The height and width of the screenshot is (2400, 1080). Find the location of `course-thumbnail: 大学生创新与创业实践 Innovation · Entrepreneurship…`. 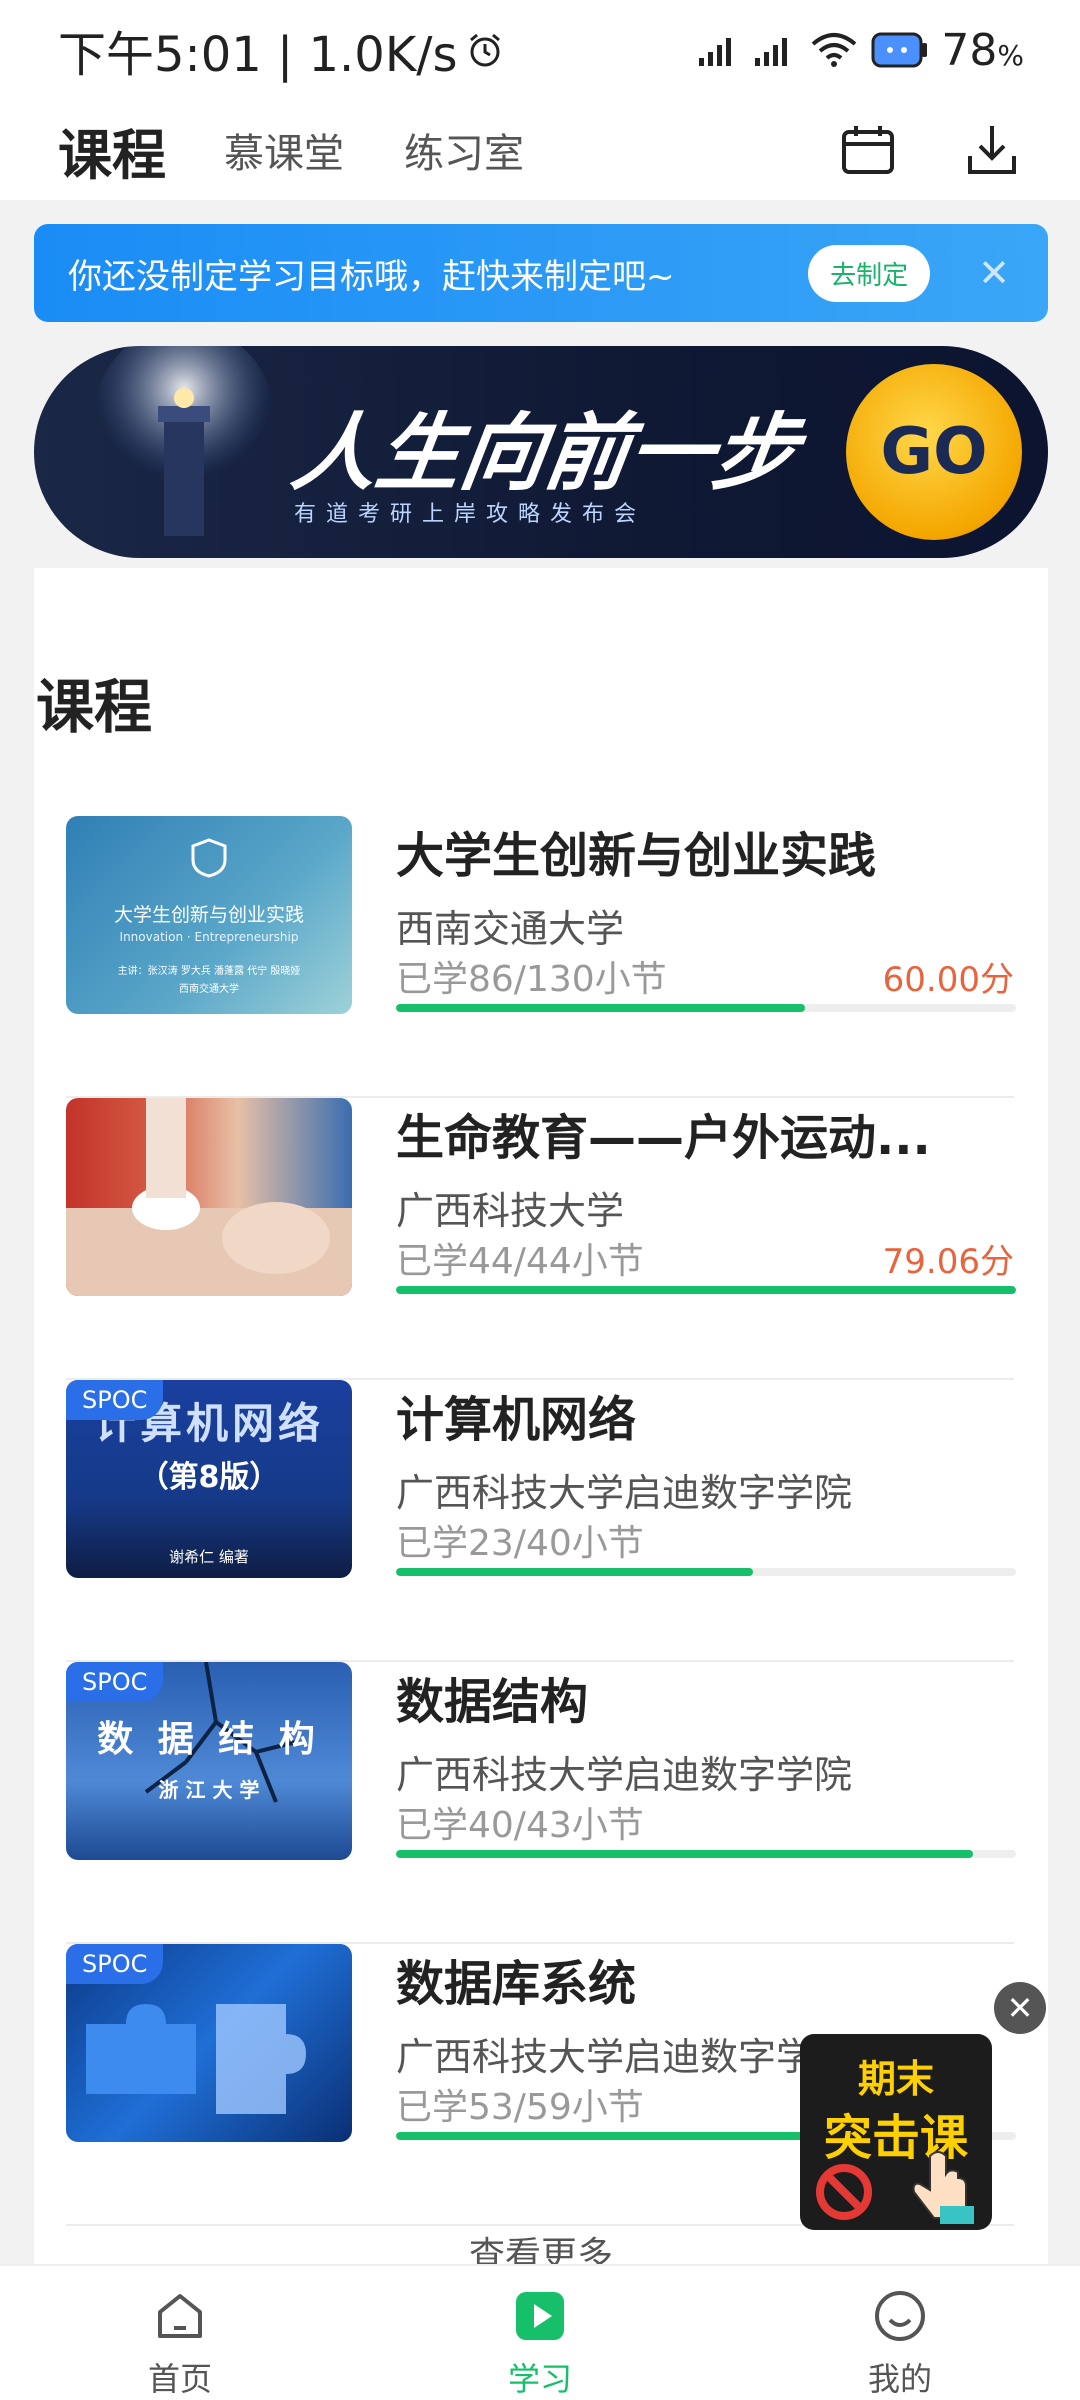

course-thumbnail: 大学生创新与创业实践 Innovation · Entrepreneurship… is located at coordinates (209, 915).